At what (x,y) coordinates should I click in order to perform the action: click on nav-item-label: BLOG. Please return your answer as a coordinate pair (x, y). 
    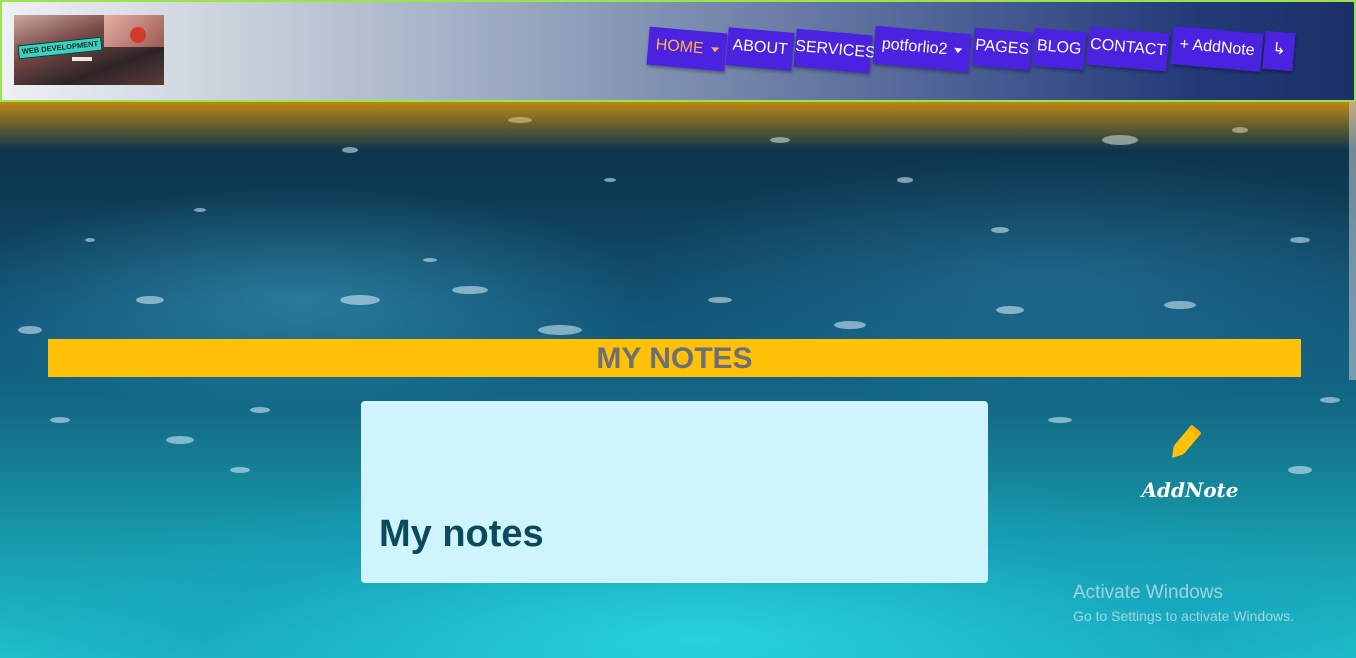
    Looking at the image, I should click on (1059, 47).